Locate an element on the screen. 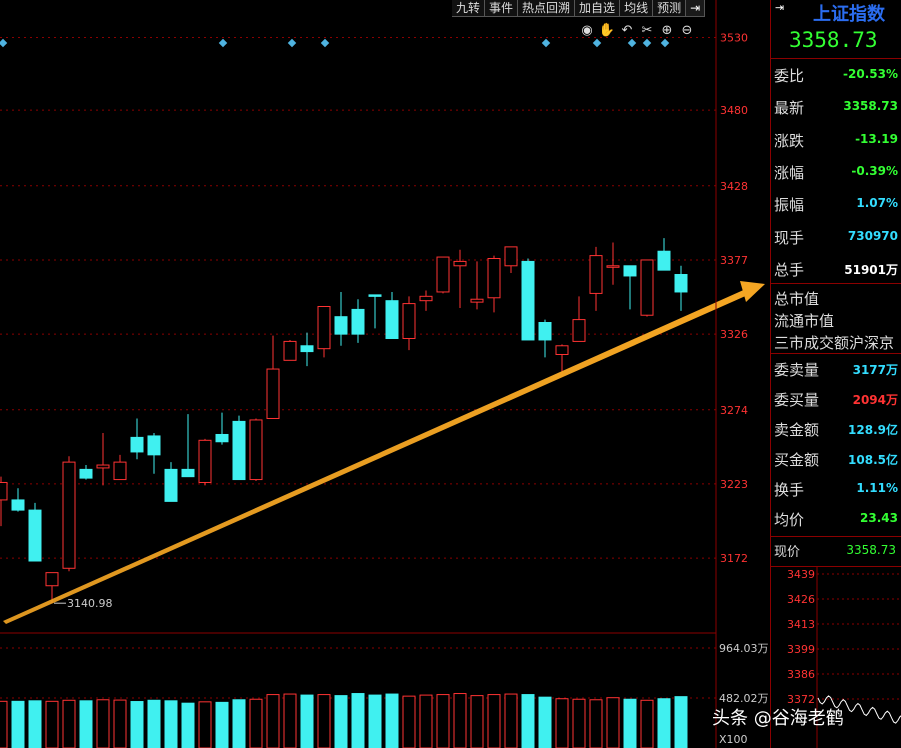 This screenshot has width=901, height=748. hand-icon: ✋ is located at coordinates (607, 30).